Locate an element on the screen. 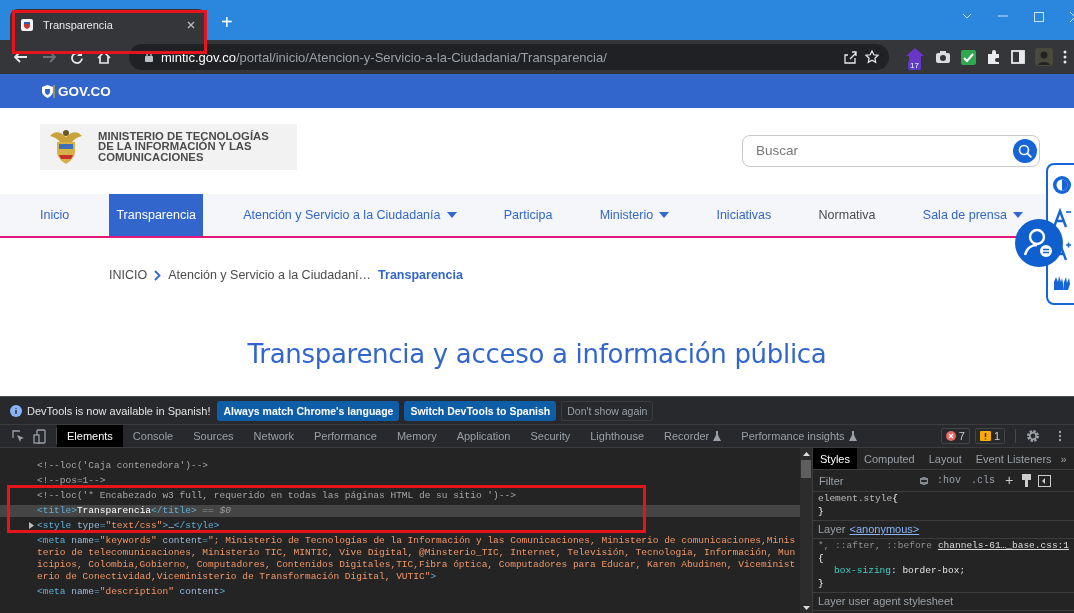 This screenshot has height=613, width=1074. nav-item: Participa is located at coordinates (528, 215).